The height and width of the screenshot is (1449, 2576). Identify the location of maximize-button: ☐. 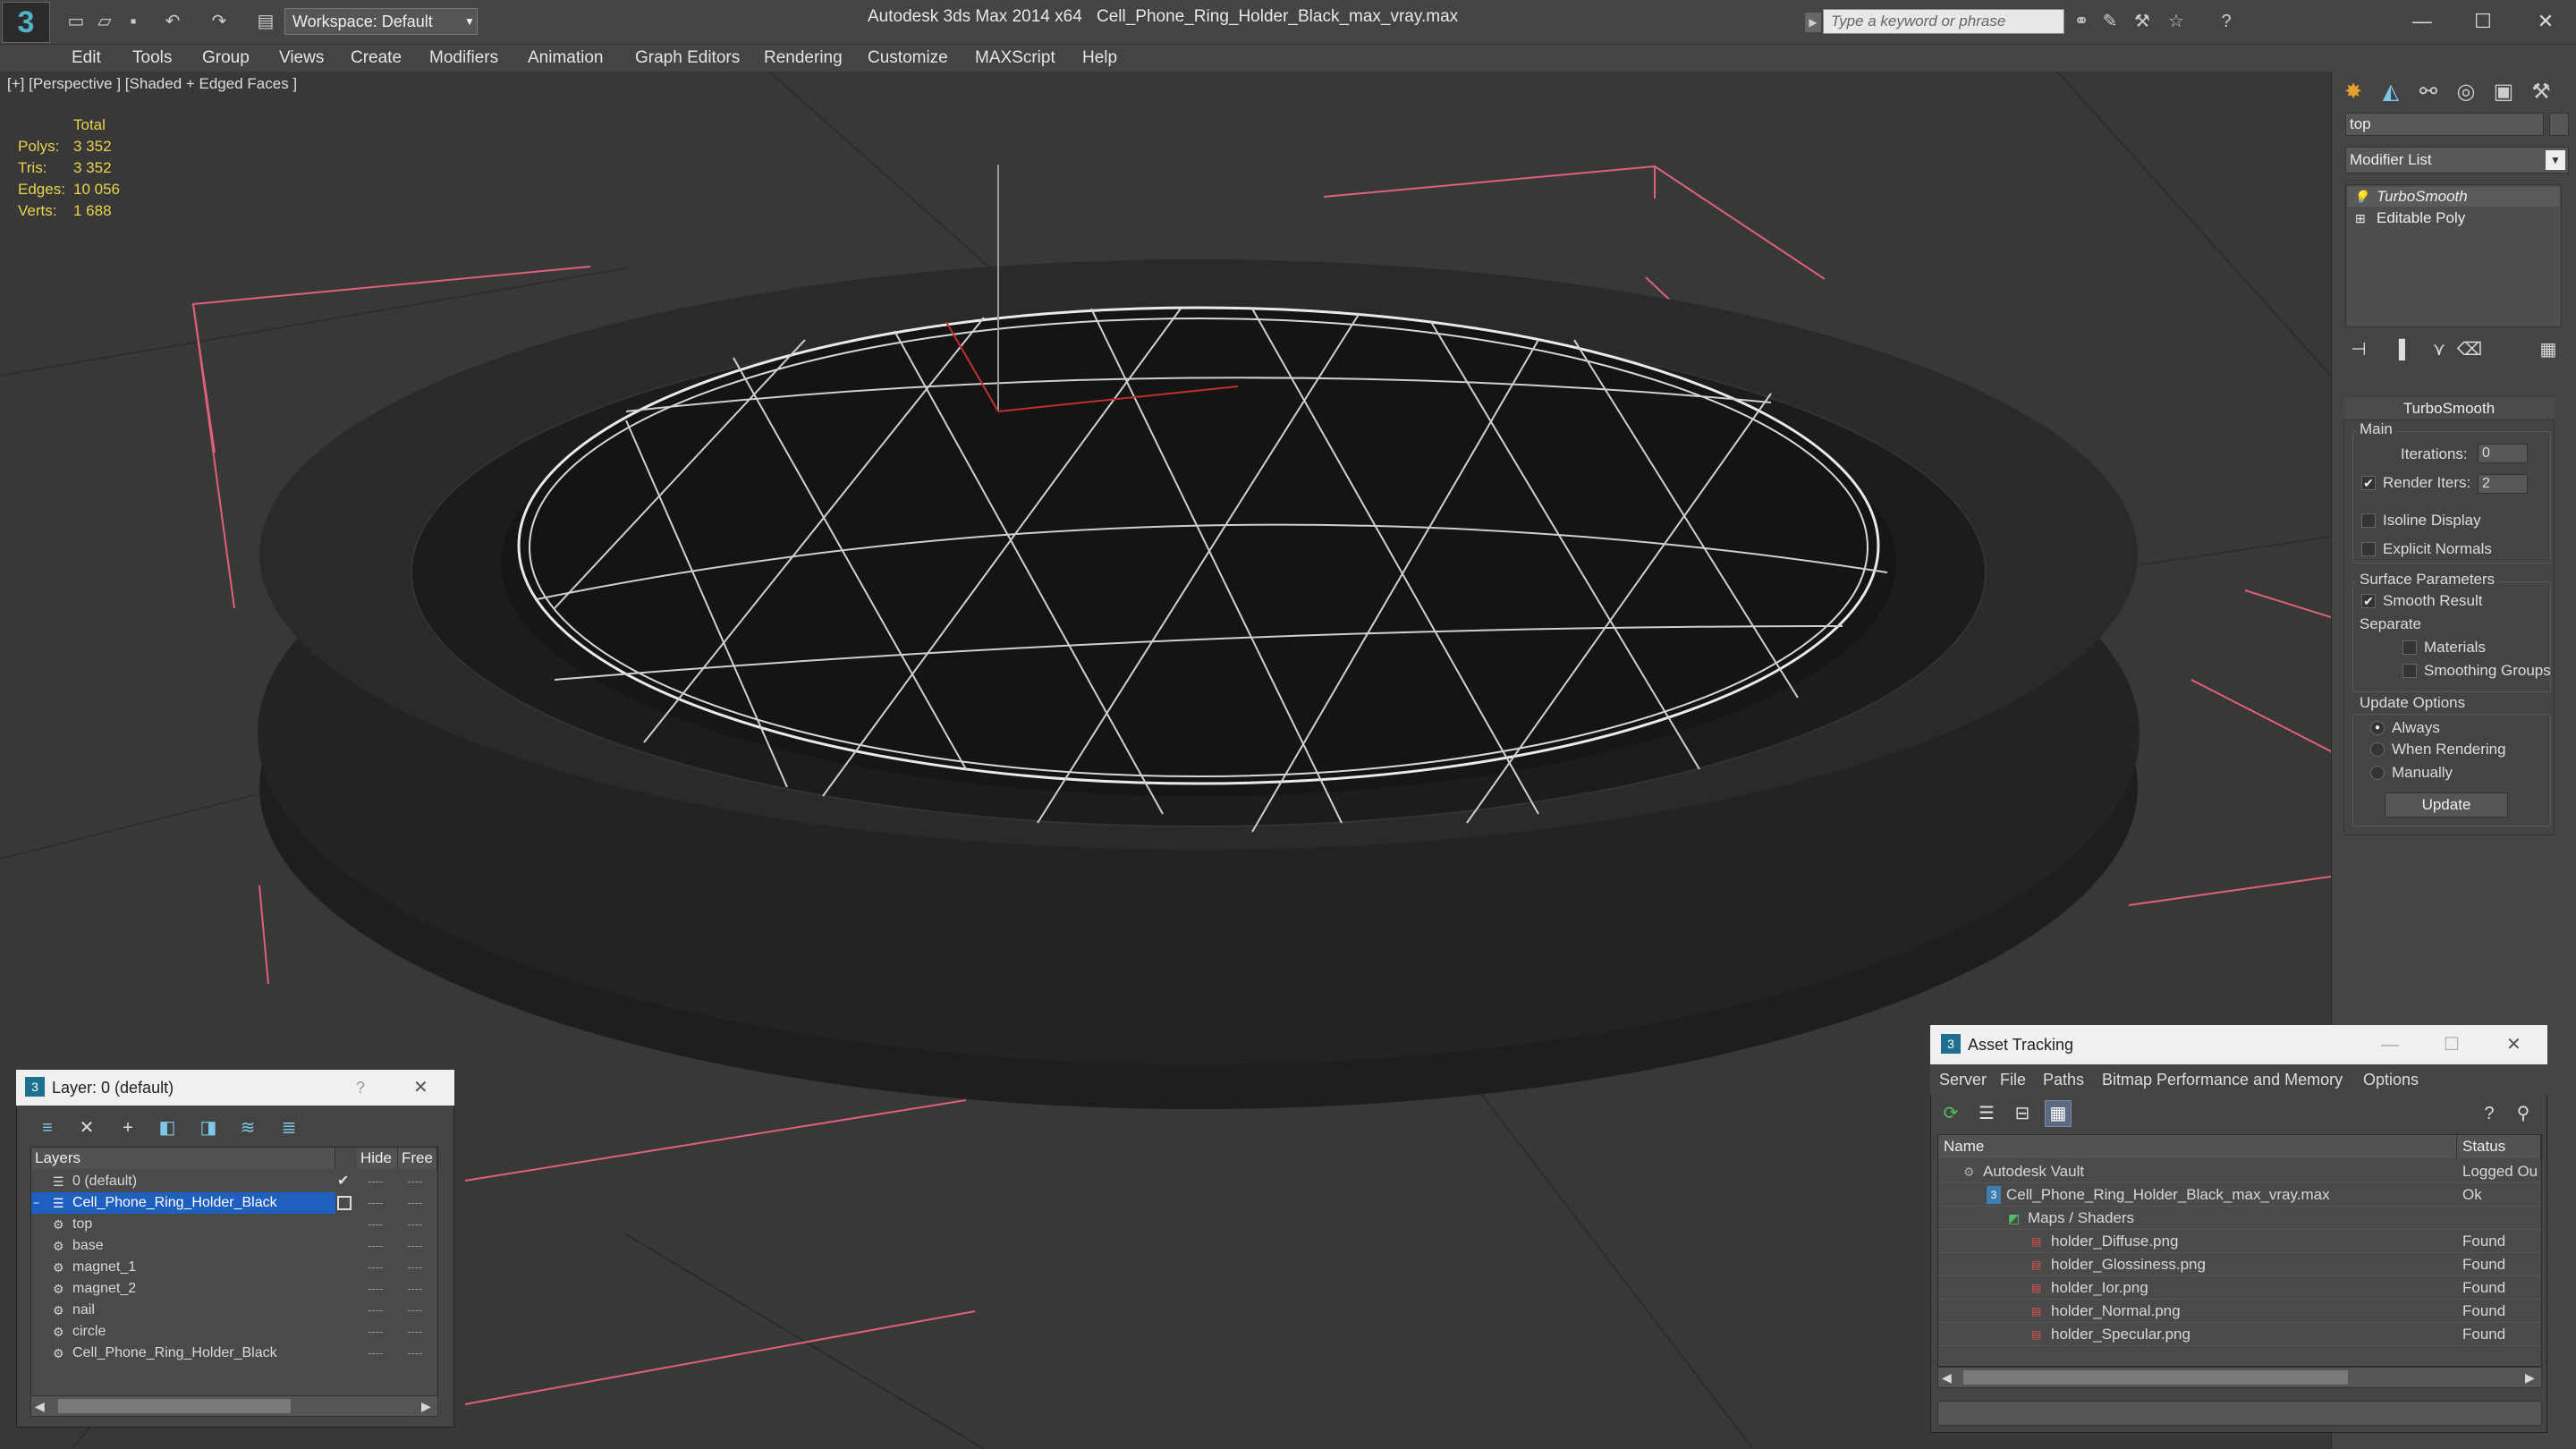
(2483, 21).